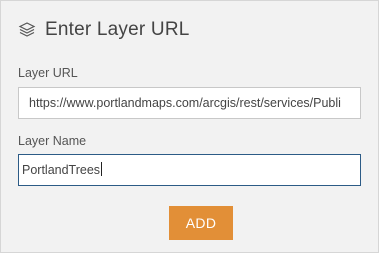 This screenshot has height=253, width=379. What do you see at coordinates (61, 170) in the screenshot?
I see `layer-name-value: PortlandTrees` at bounding box center [61, 170].